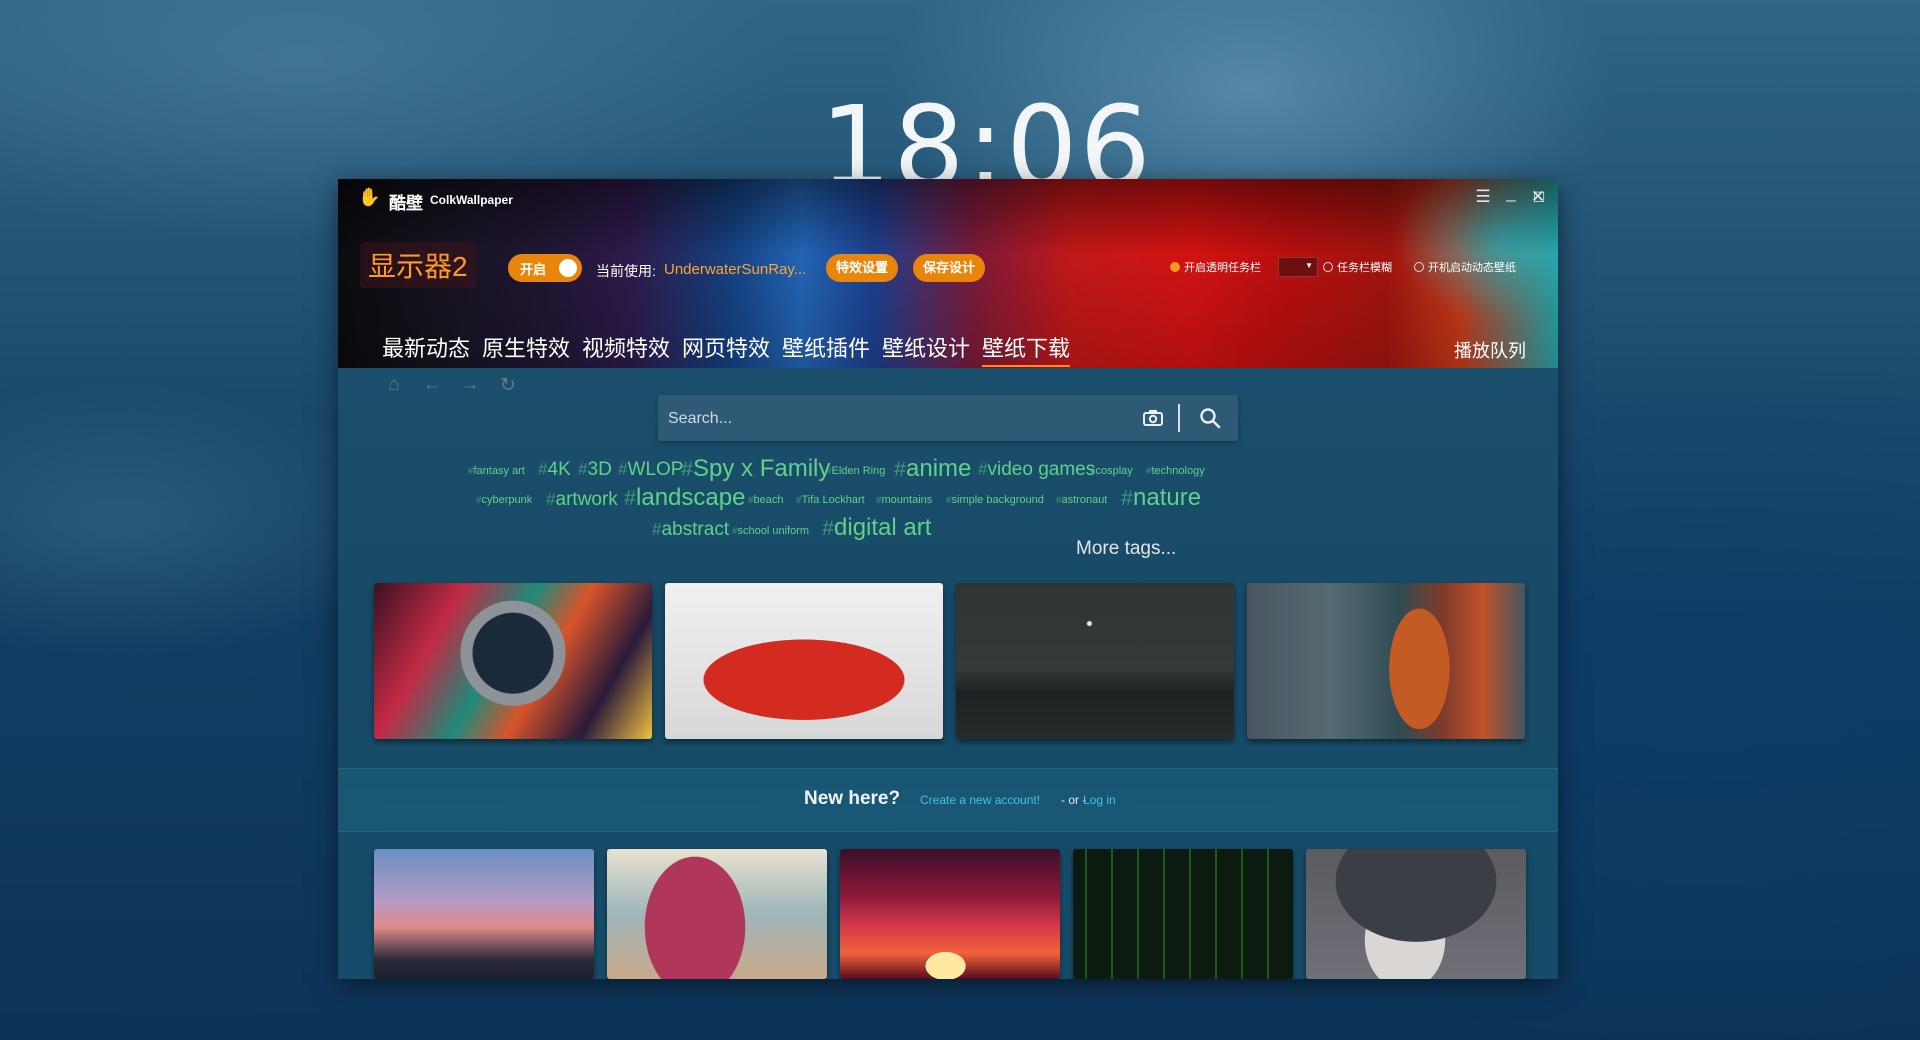  I want to click on tab-latest: 最新动态, so click(426, 347).